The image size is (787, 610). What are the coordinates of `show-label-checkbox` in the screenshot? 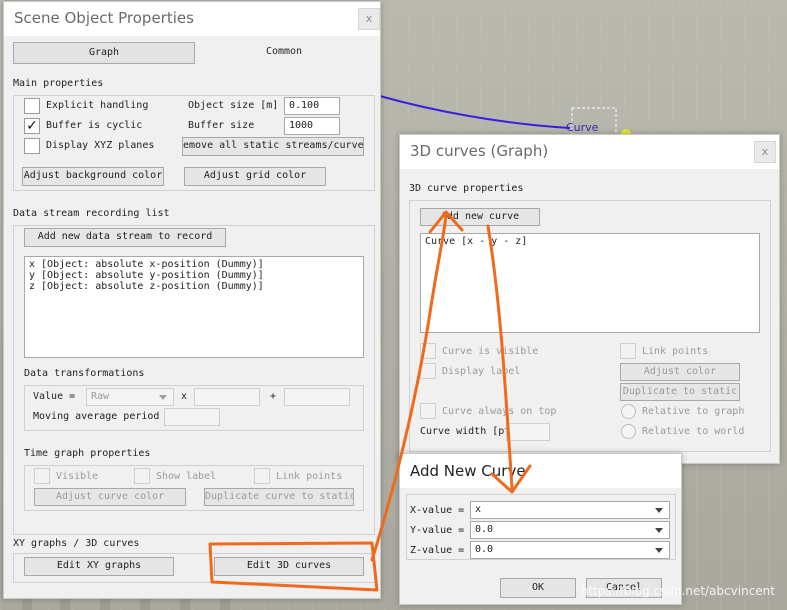 It's located at (142, 476).